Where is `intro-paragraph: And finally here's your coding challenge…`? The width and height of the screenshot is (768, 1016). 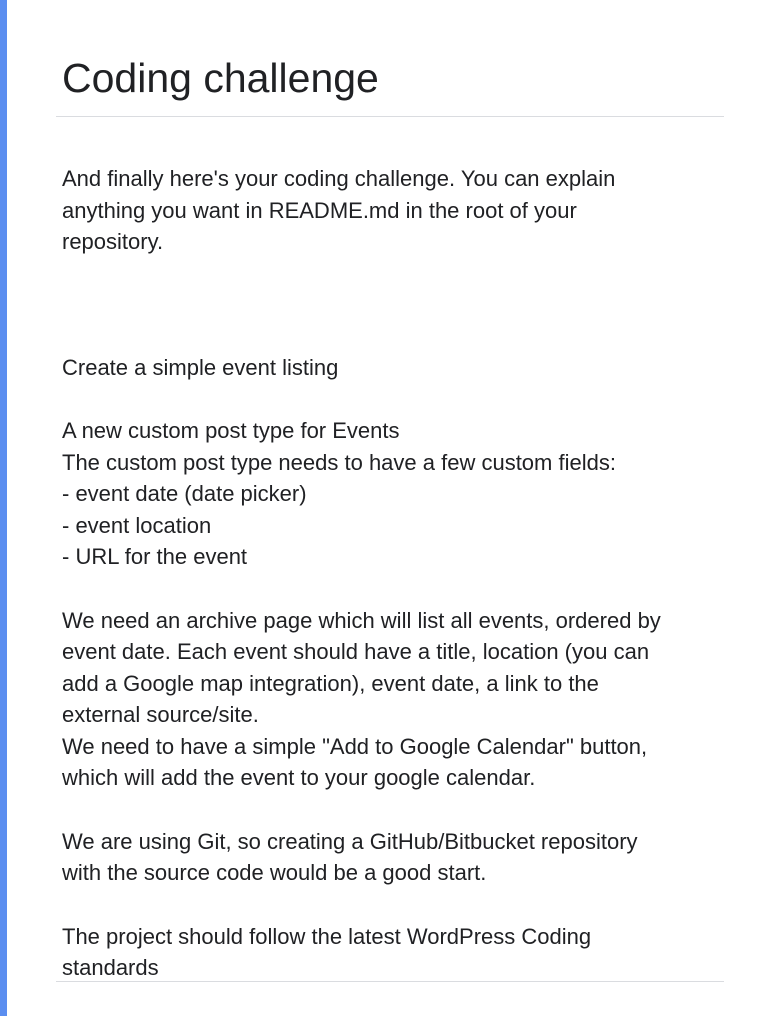
intro-paragraph: And finally here's your coding challenge… is located at coordinates (339, 210).